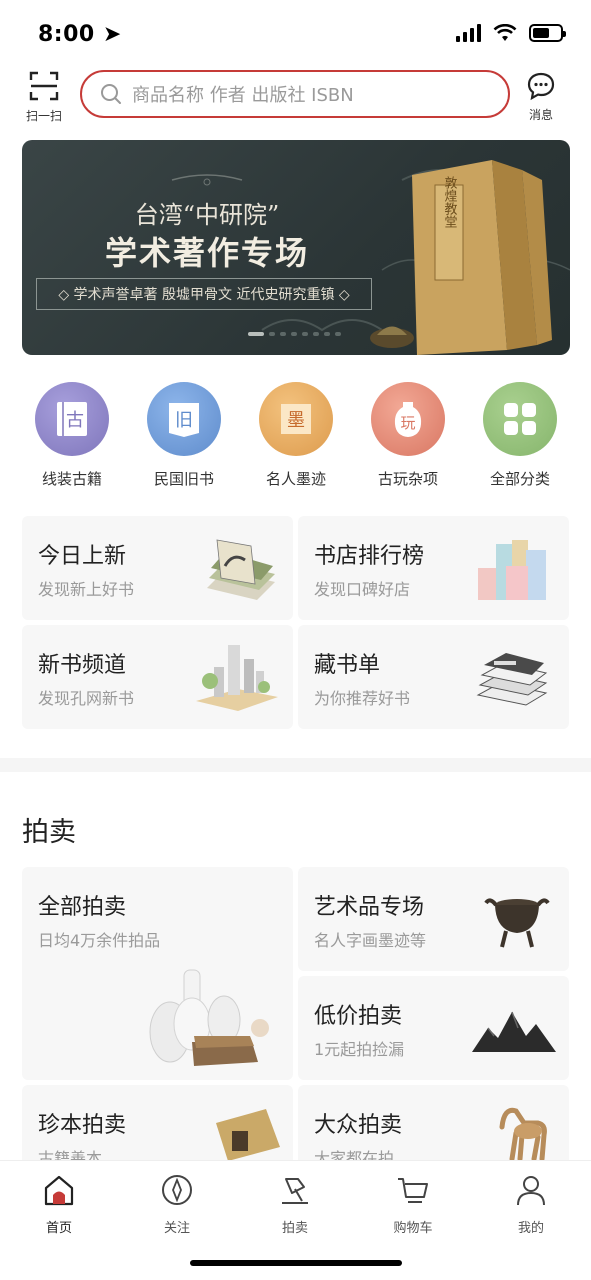  I want to click on svg-text: 玩, so click(407, 423).